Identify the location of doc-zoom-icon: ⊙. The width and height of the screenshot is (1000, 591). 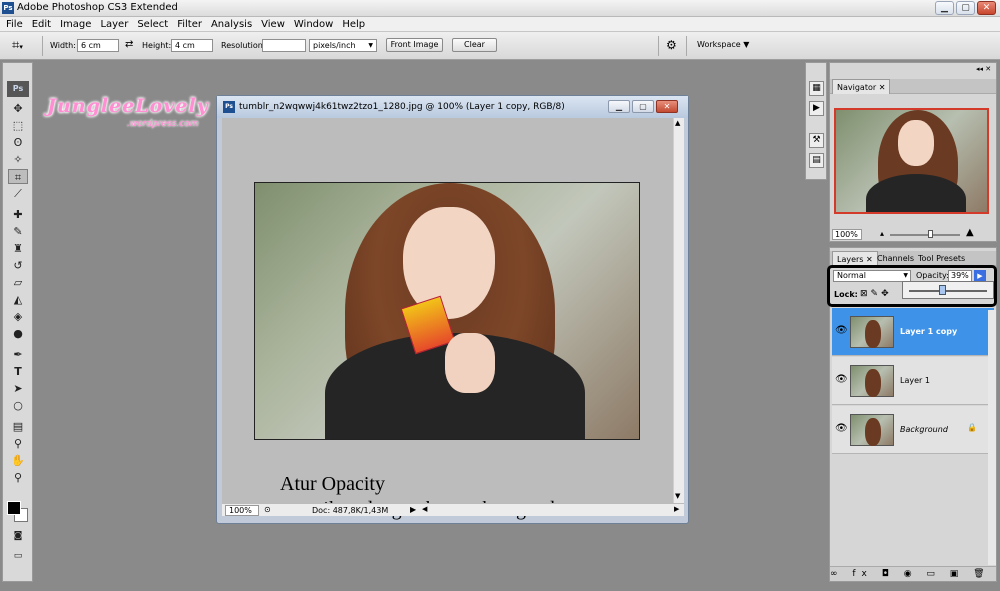
(267, 509).